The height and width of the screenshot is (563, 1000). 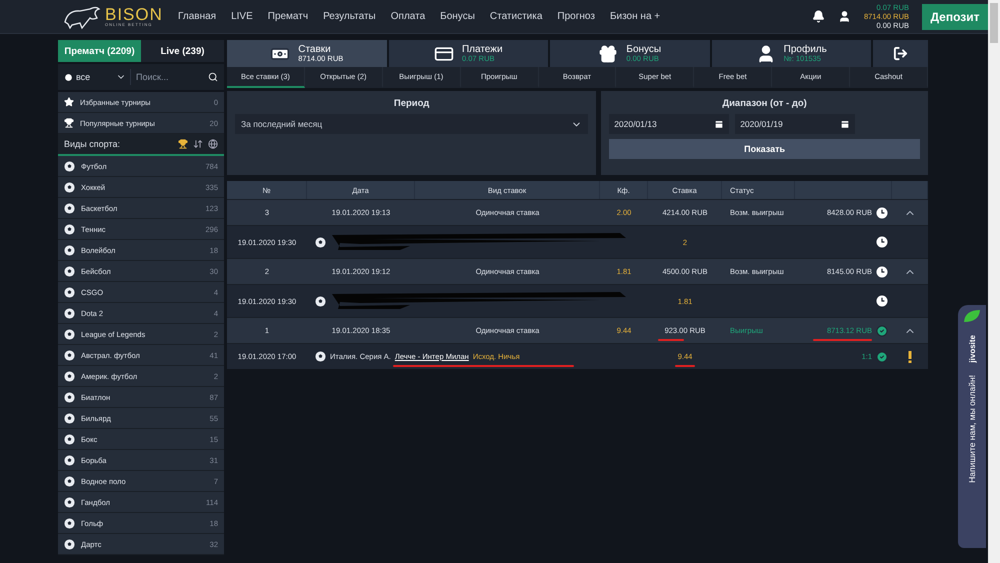 I want to click on nav-link: Прематч, so click(x=288, y=16).